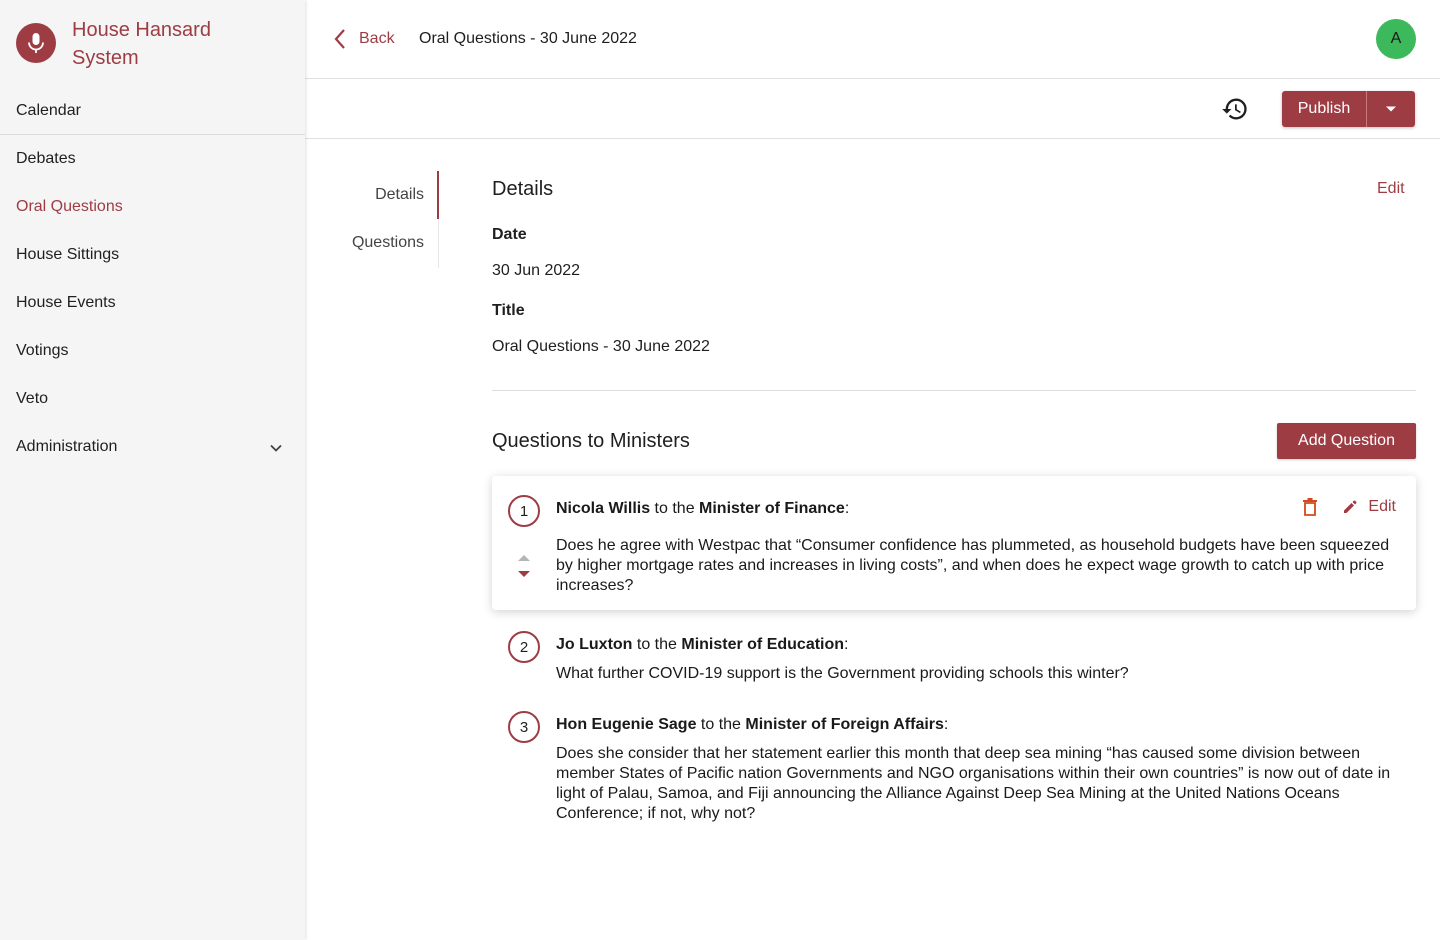 The height and width of the screenshot is (940, 1440). Describe the element at coordinates (594, 644) in the screenshot. I see `question-member: Jo Luxton` at that location.